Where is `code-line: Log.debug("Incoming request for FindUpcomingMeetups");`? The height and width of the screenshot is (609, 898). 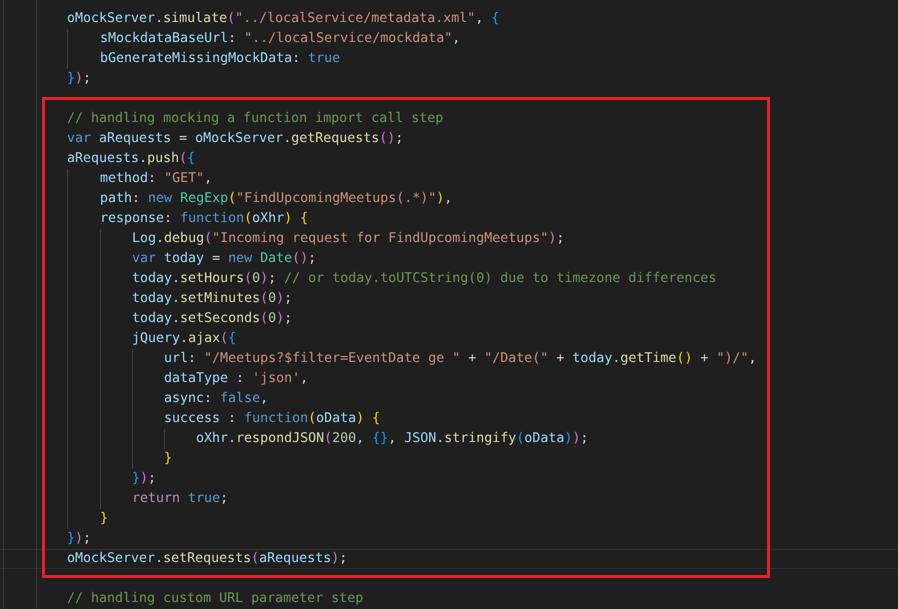 code-line: Log.debug("Incoming request for FindUpcomingMeetups"); is located at coordinates (348, 239).